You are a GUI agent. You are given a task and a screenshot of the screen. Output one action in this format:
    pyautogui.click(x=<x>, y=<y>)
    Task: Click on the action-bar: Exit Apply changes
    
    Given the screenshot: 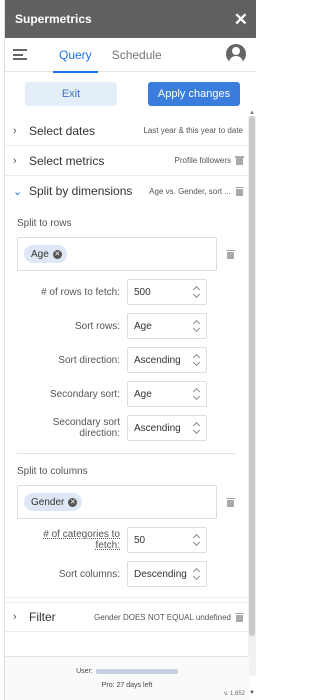 What is the action you would take?
    pyautogui.click(x=130, y=94)
    